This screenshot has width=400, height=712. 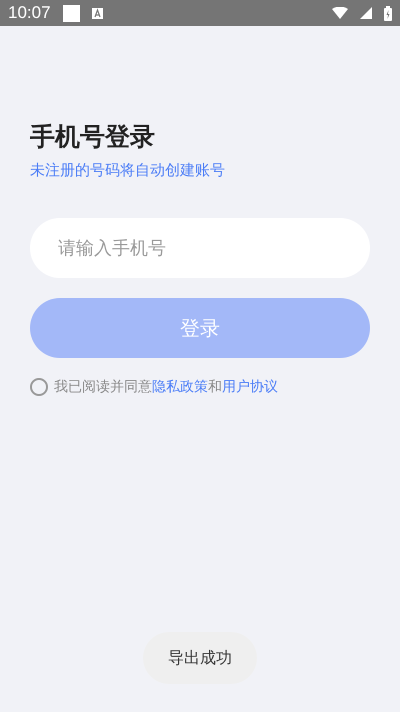 What do you see at coordinates (93, 137) in the screenshot?
I see `page-title: 手机号登录` at bounding box center [93, 137].